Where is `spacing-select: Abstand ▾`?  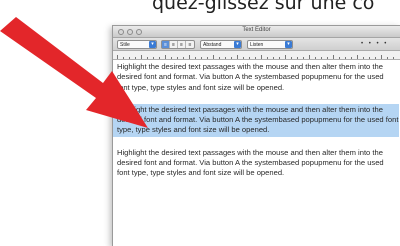
spacing-select: Abstand ▾ is located at coordinates (221, 44).